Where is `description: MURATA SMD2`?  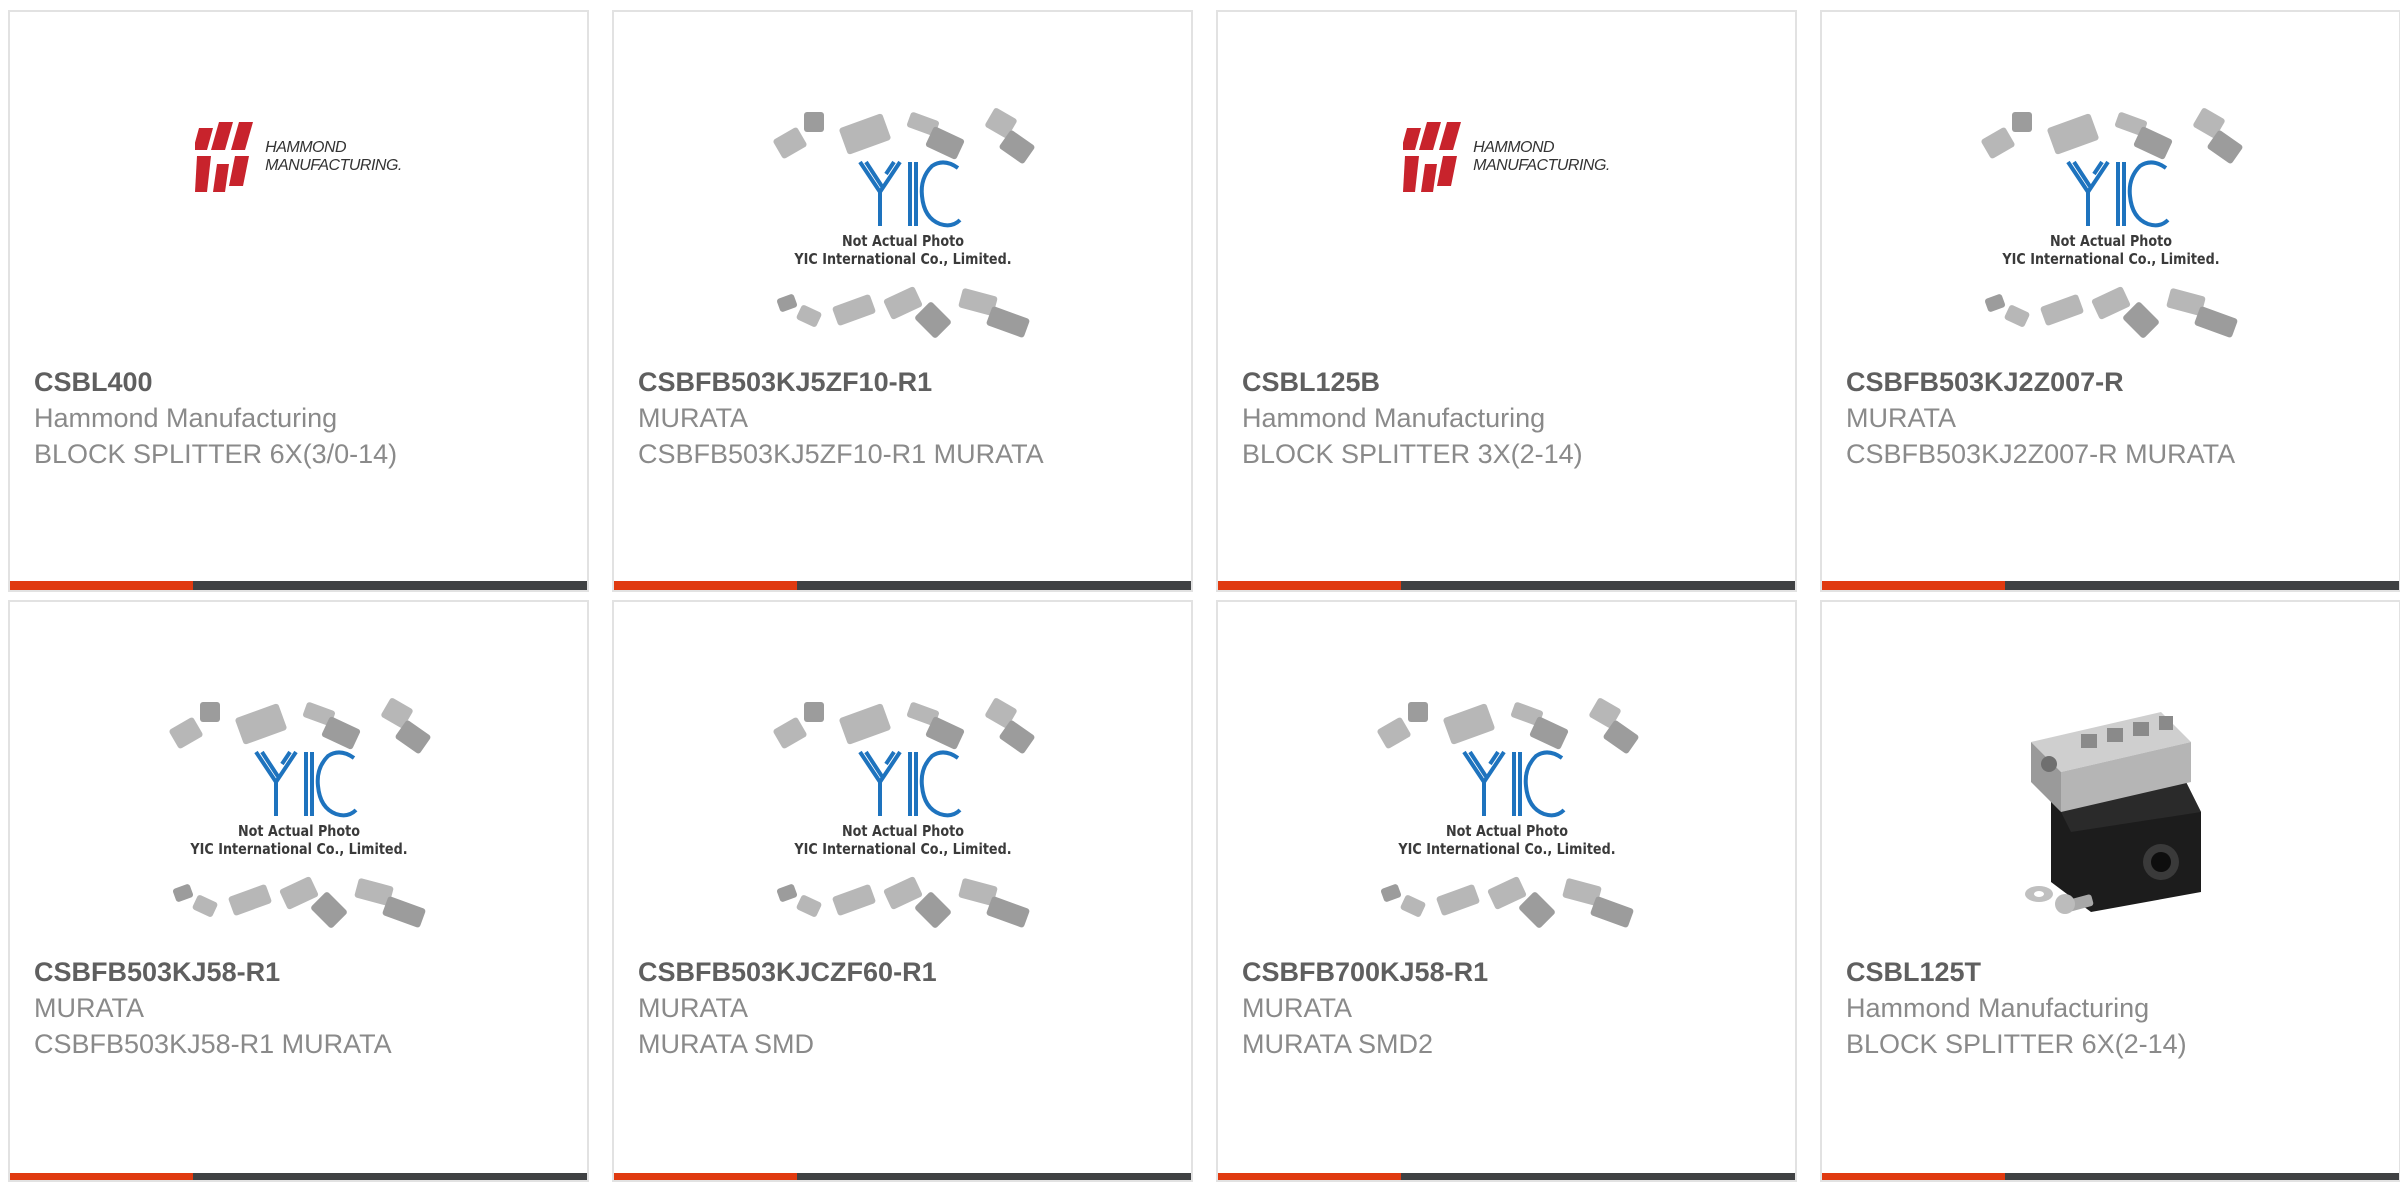
description: MURATA SMD2 is located at coordinates (1338, 1044).